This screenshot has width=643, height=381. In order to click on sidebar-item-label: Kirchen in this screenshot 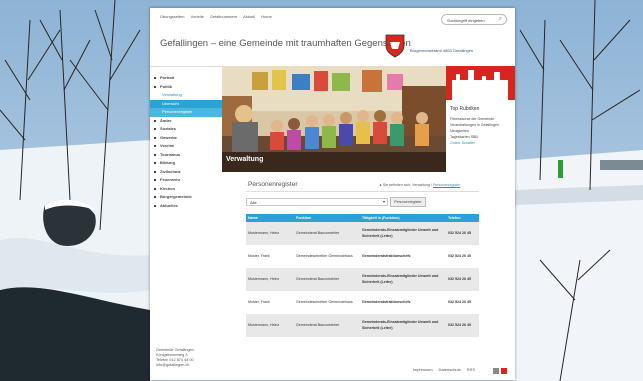, I will do `click(167, 188)`.